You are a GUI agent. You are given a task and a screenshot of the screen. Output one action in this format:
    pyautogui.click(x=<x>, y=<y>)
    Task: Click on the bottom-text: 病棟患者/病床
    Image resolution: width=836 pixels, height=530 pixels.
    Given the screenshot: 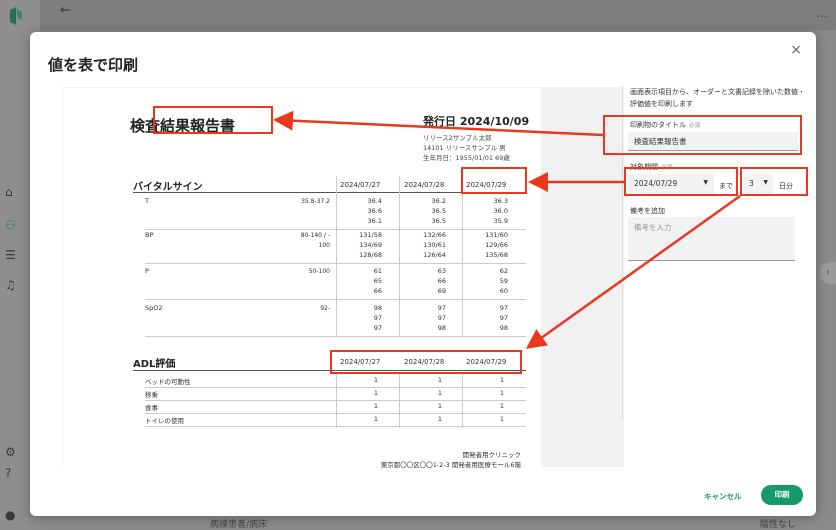 What is the action you would take?
    pyautogui.click(x=239, y=525)
    